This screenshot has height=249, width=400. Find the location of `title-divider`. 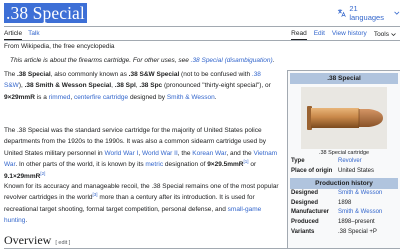

title-divider is located at coordinates (202, 26).